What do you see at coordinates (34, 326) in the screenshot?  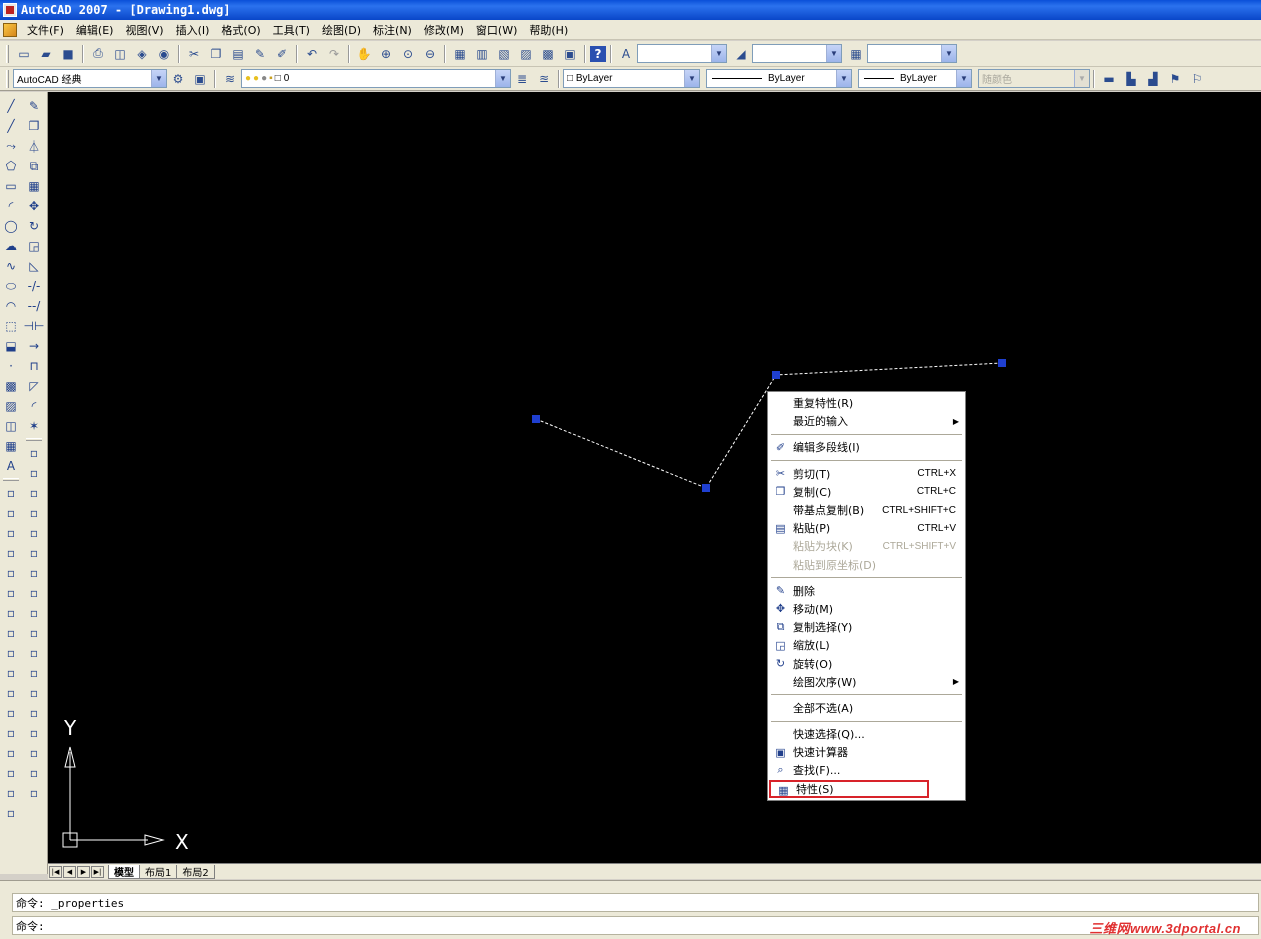 I see `break-at-point-icon: ⊣⊢` at bounding box center [34, 326].